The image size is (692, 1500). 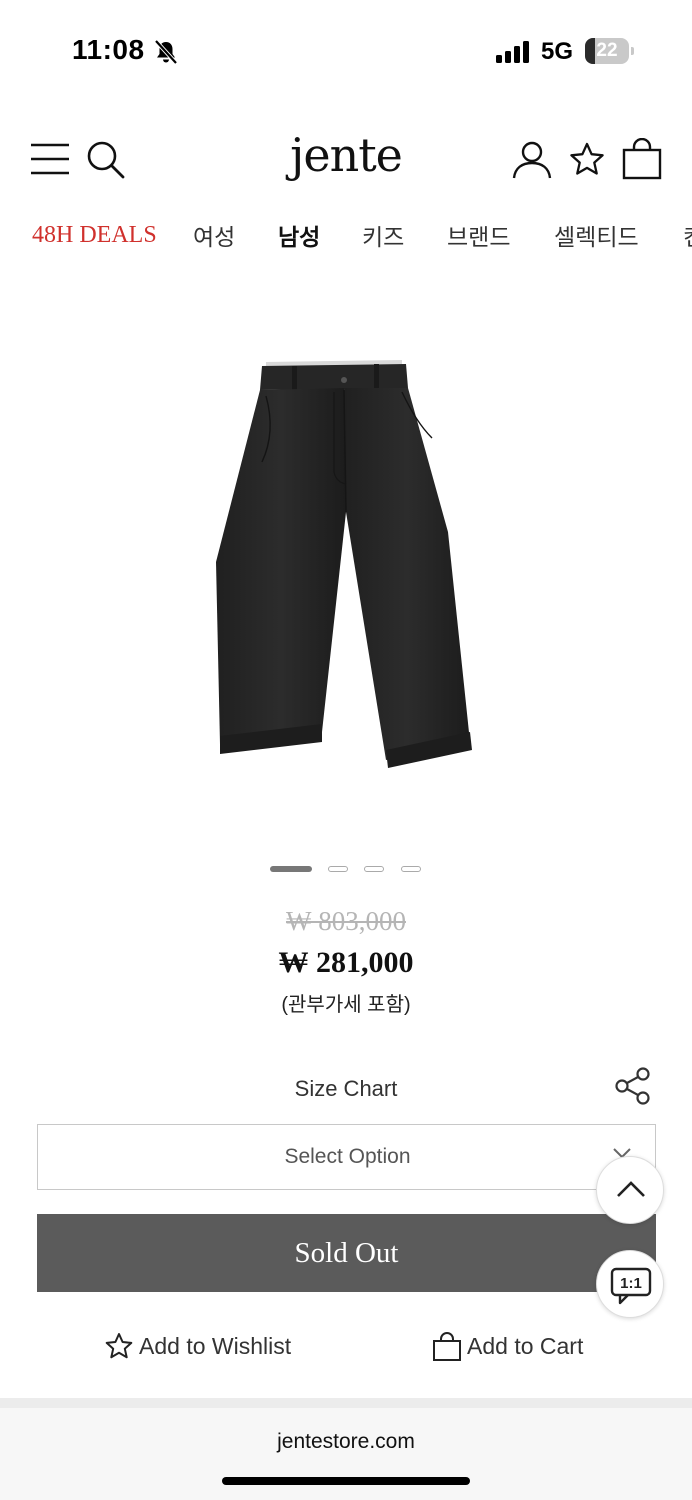 I want to click on scroll-to-top-button, so click(x=630, y=1190).